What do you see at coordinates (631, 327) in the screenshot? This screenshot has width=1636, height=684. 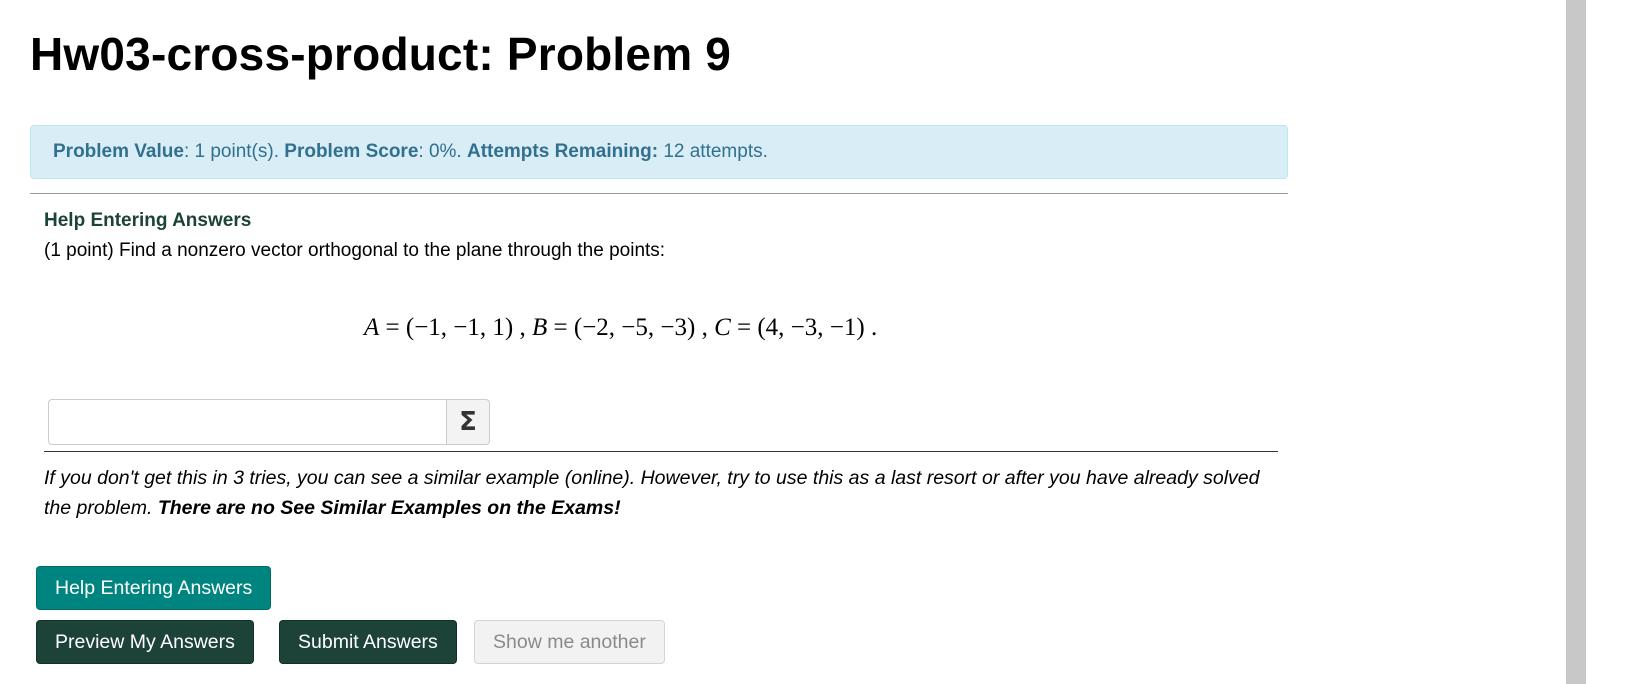 I see `math-val-b: = (−2, −5, −3) ,` at bounding box center [631, 327].